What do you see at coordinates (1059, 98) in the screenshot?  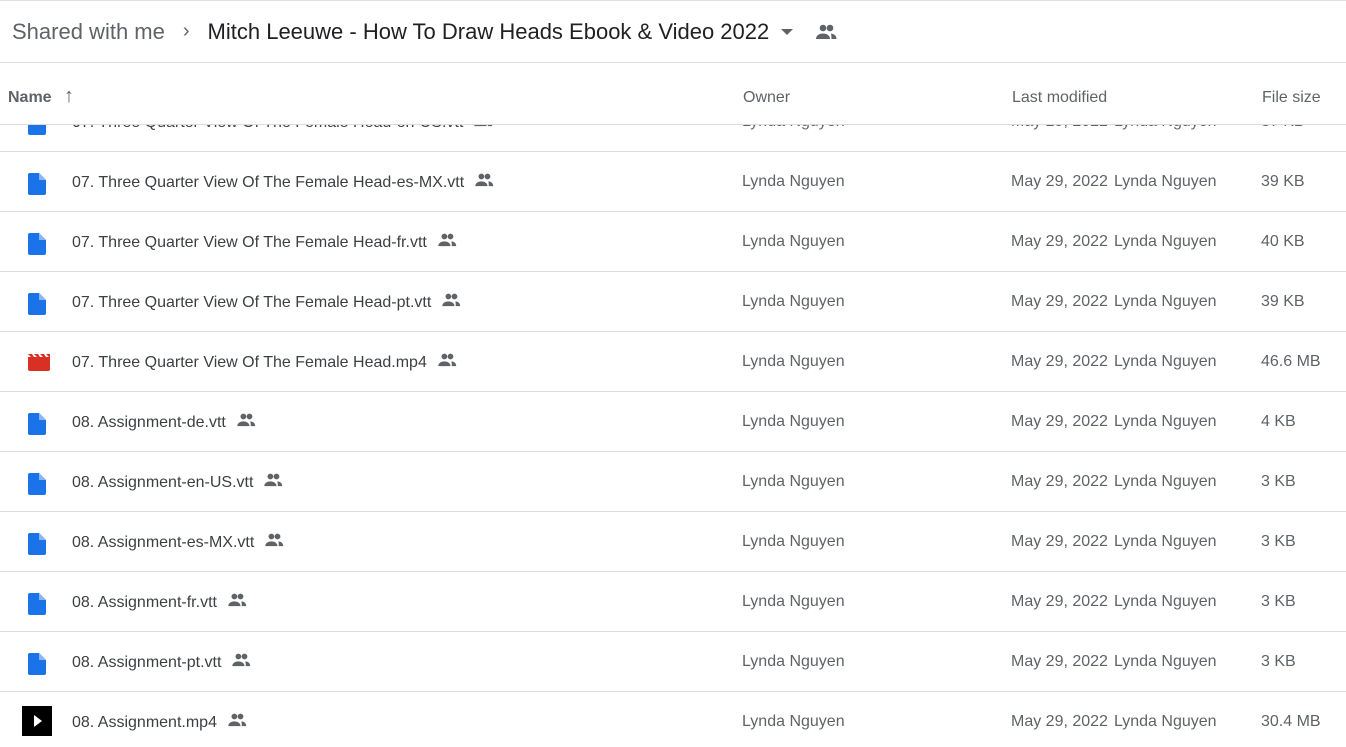 I see `column-last-modified: Last modified` at bounding box center [1059, 98].